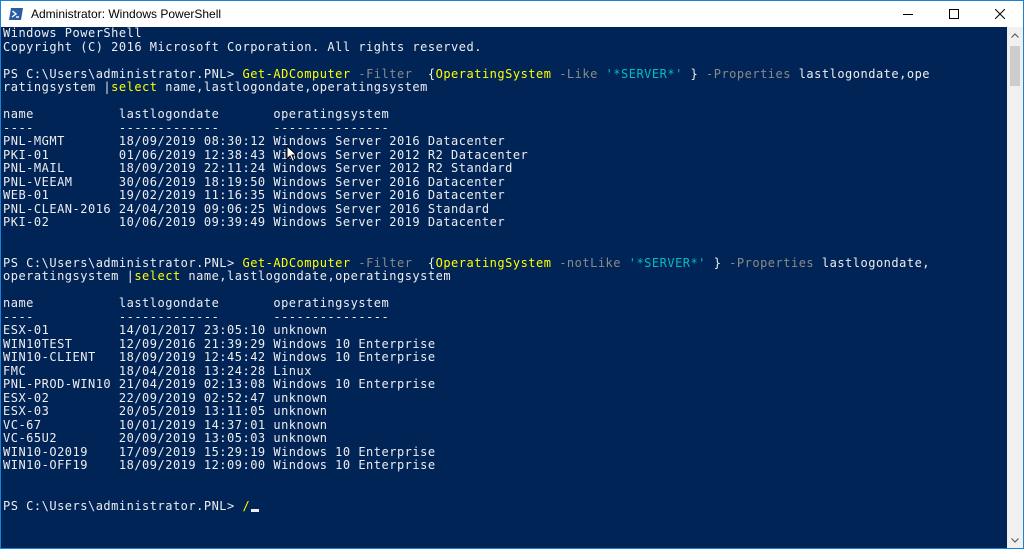  I want to click on title-bar: Administrator: Windows PowerShell, so click(512, 14).